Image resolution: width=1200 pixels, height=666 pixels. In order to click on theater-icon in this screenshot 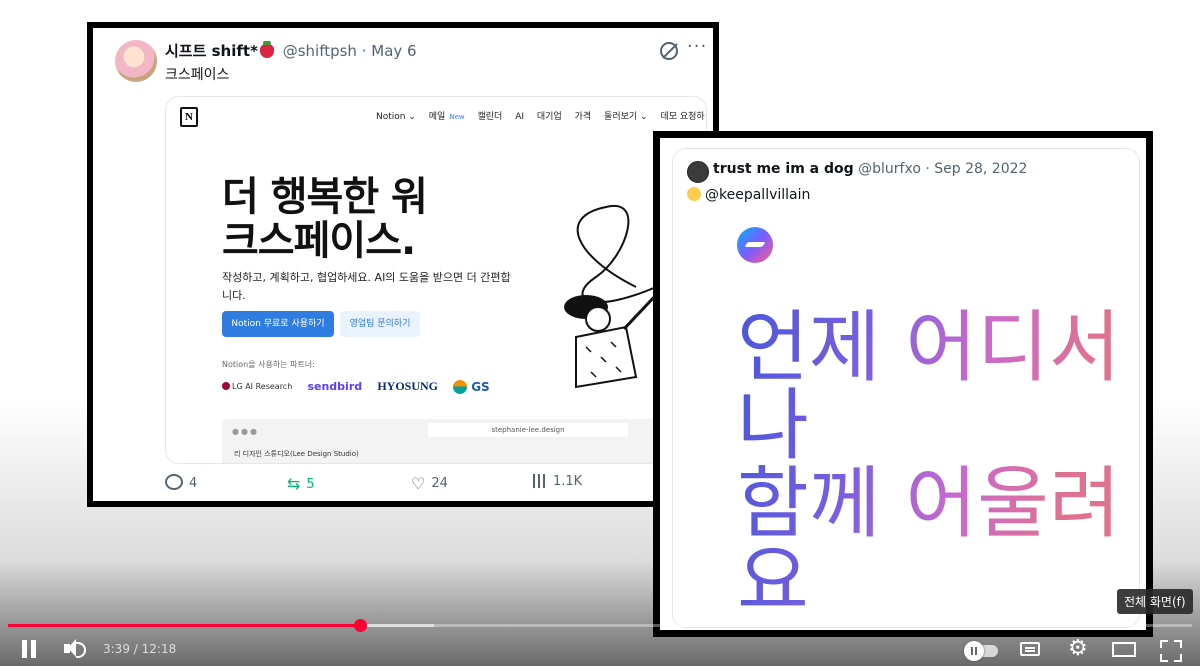, I will do `click(1124, 649)`.